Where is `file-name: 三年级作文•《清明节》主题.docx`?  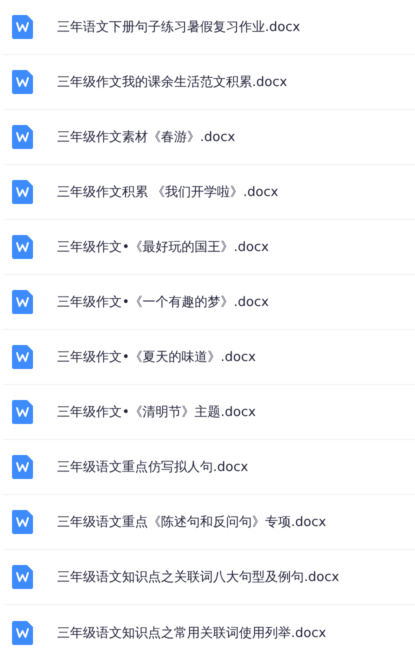
file-name: 三年级作文•《清明节》主题.docx is located at coordinates (156, 412).